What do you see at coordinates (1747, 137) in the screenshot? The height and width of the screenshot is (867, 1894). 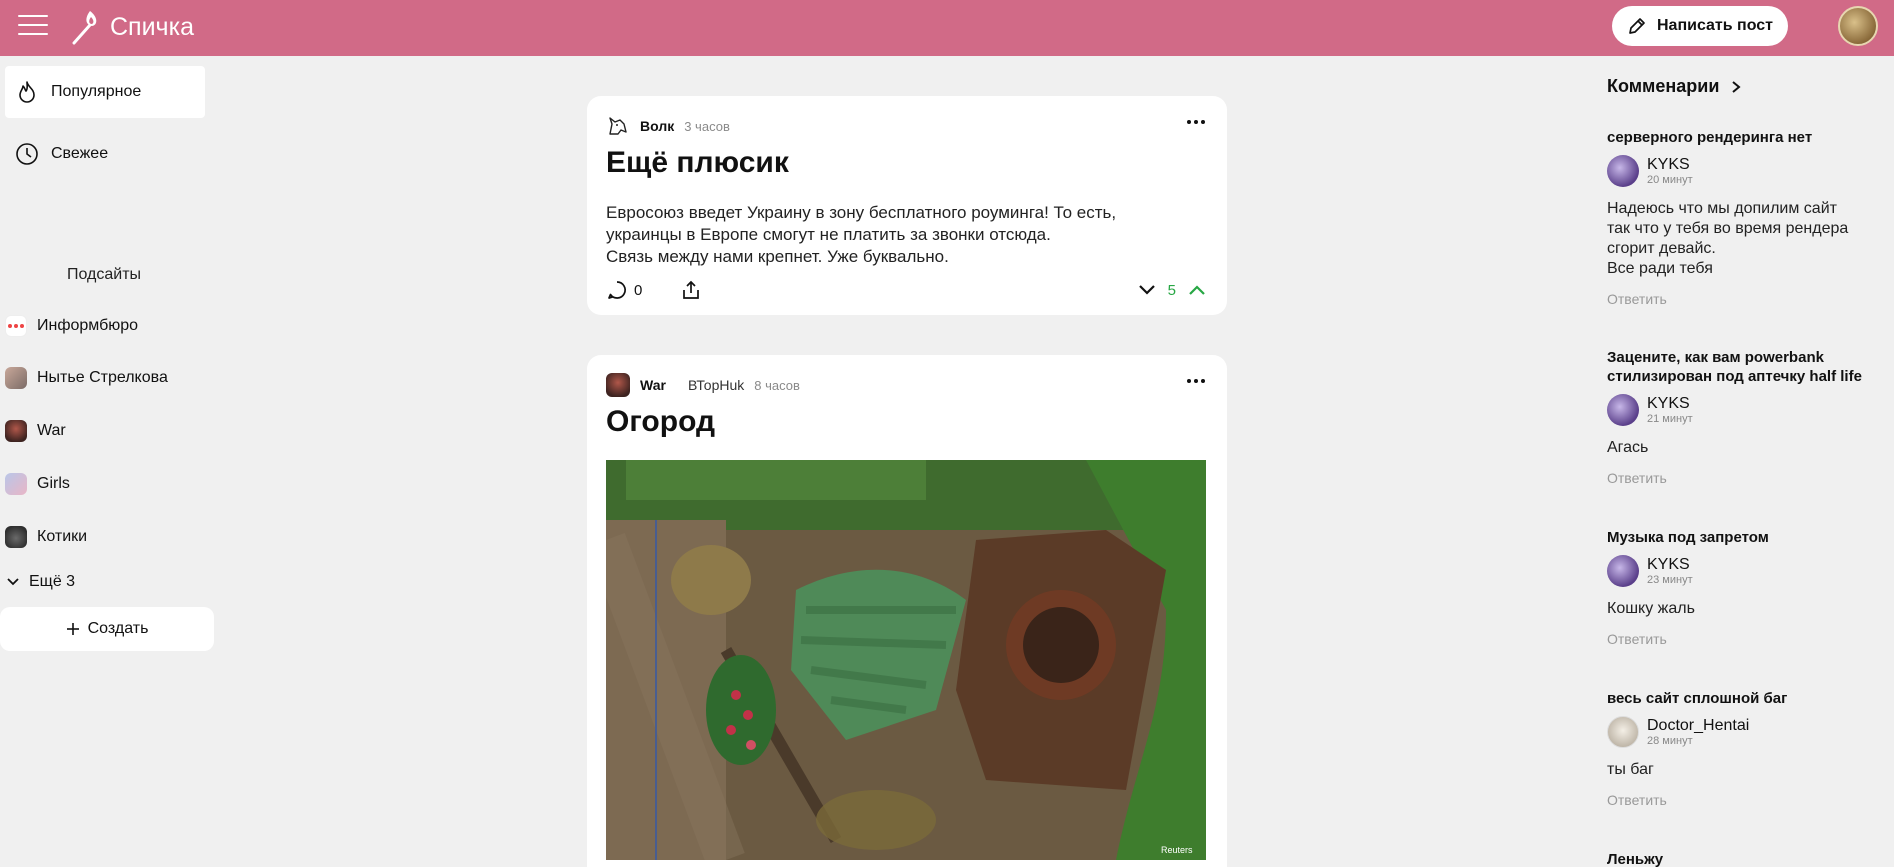 I see `comment-post-title: серверного рендеринга нет` at bounding box center [1747, 137].